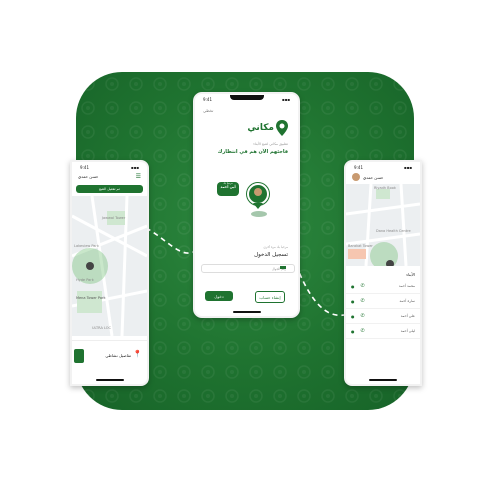 The height and width of the screenshot is (489, 489). I want to click on map-label: Riyadh Book, so click(385, 188).